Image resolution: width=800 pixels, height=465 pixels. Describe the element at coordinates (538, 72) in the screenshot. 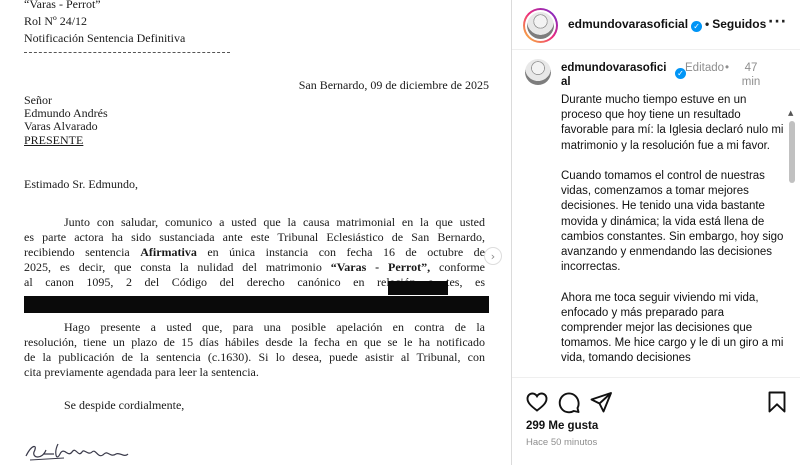

I see `caption-avatar` at that location.